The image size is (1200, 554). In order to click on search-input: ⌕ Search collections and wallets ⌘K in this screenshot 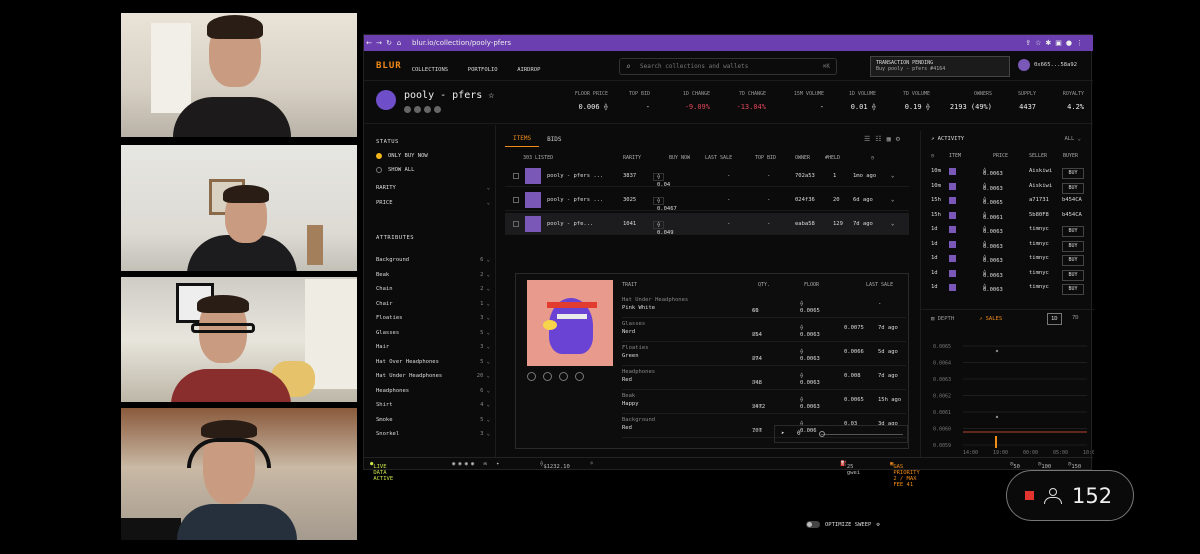, I will do `click(728, 66)`.